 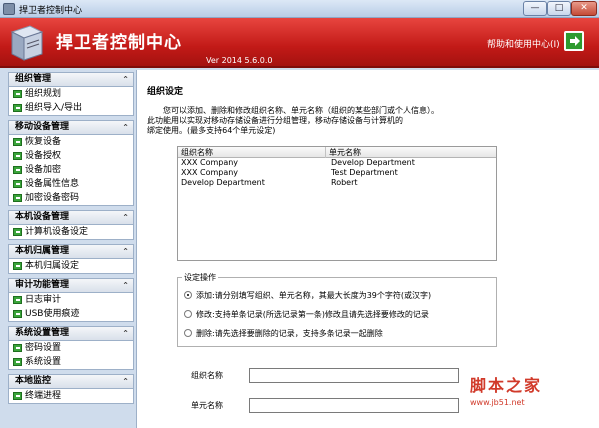 What do you see at coordinates (71, 142) in the screenshot?
I see `sidebar-item-restore-device: 恢复设备` at bounding box center [71, 142].